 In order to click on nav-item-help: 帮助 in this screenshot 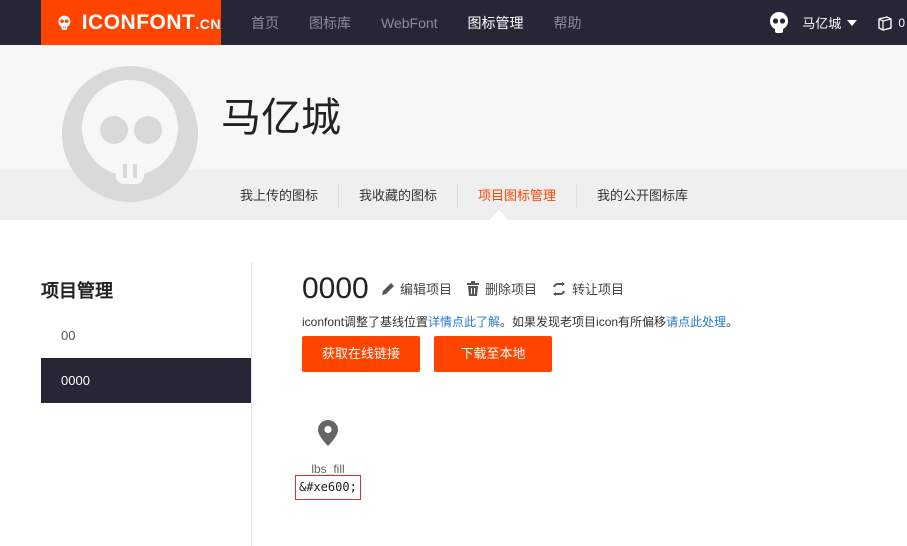, I will do `click(568, 23)`.